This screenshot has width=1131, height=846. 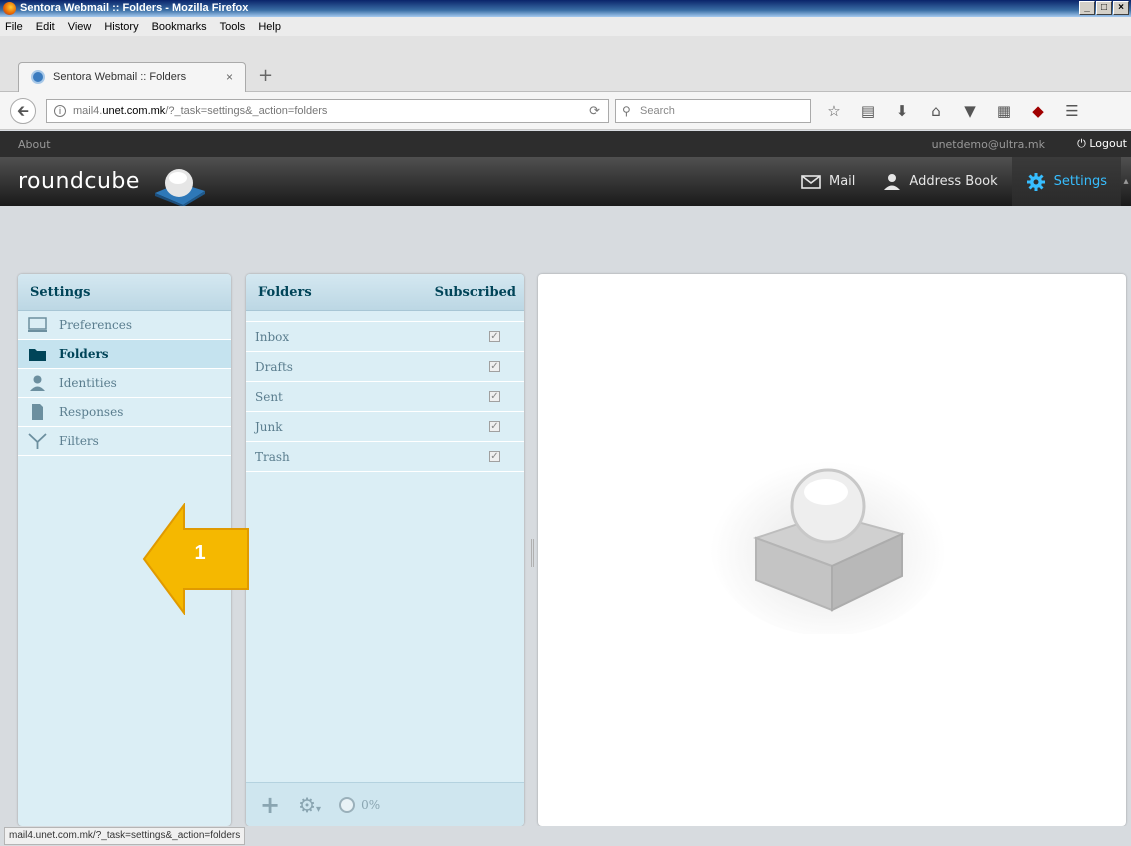 What do you see at coordinates (1121, 8) in the screenshot?
I see `close-button: ×` at bounding box center [1121, 8].